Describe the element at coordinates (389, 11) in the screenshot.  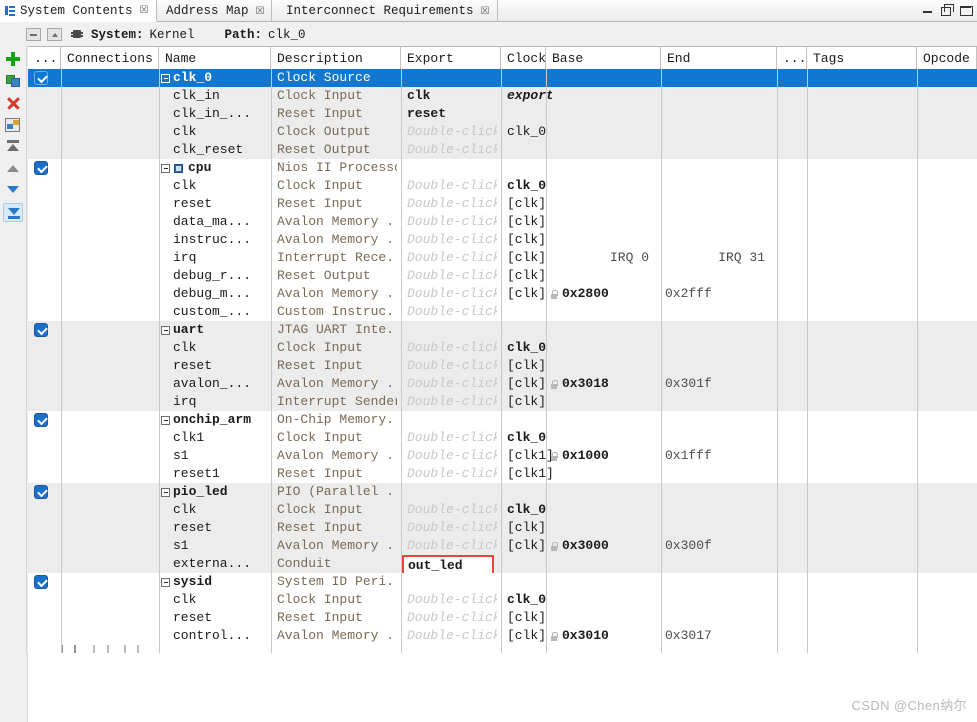
I see `tab-interconnect-requirements: Interconnect Requirements ☒` at that location.